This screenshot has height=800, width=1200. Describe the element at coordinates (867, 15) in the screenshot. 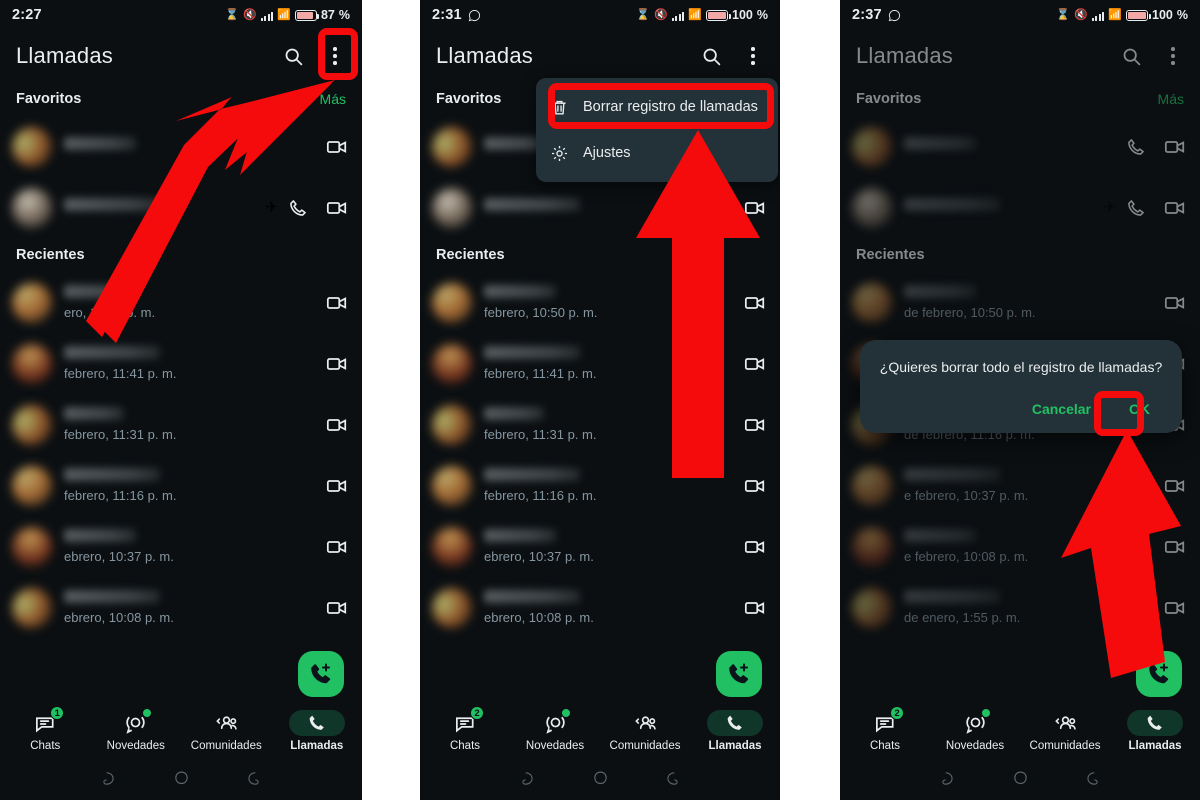

I see `status-clock: 2:37` at that location.